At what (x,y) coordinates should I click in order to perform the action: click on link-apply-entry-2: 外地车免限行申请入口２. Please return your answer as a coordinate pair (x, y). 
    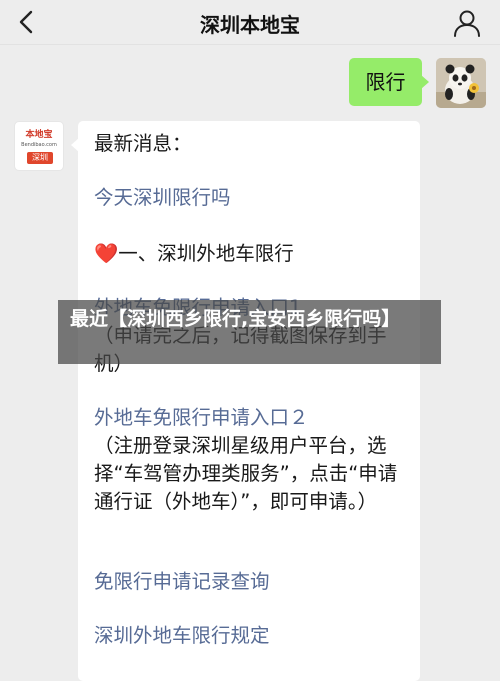
    Looking at the image, I should click on (252, 418).